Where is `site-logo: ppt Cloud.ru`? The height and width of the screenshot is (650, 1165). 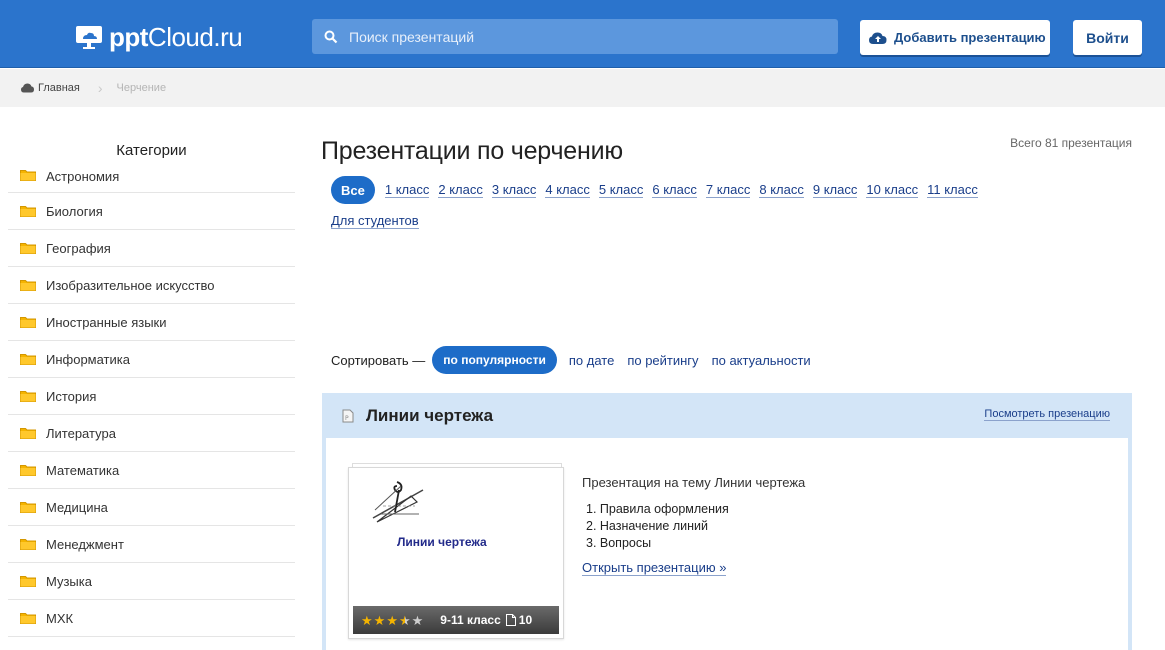 site-logo: ppt Cloud.ru is located at coordinates (159, 37).